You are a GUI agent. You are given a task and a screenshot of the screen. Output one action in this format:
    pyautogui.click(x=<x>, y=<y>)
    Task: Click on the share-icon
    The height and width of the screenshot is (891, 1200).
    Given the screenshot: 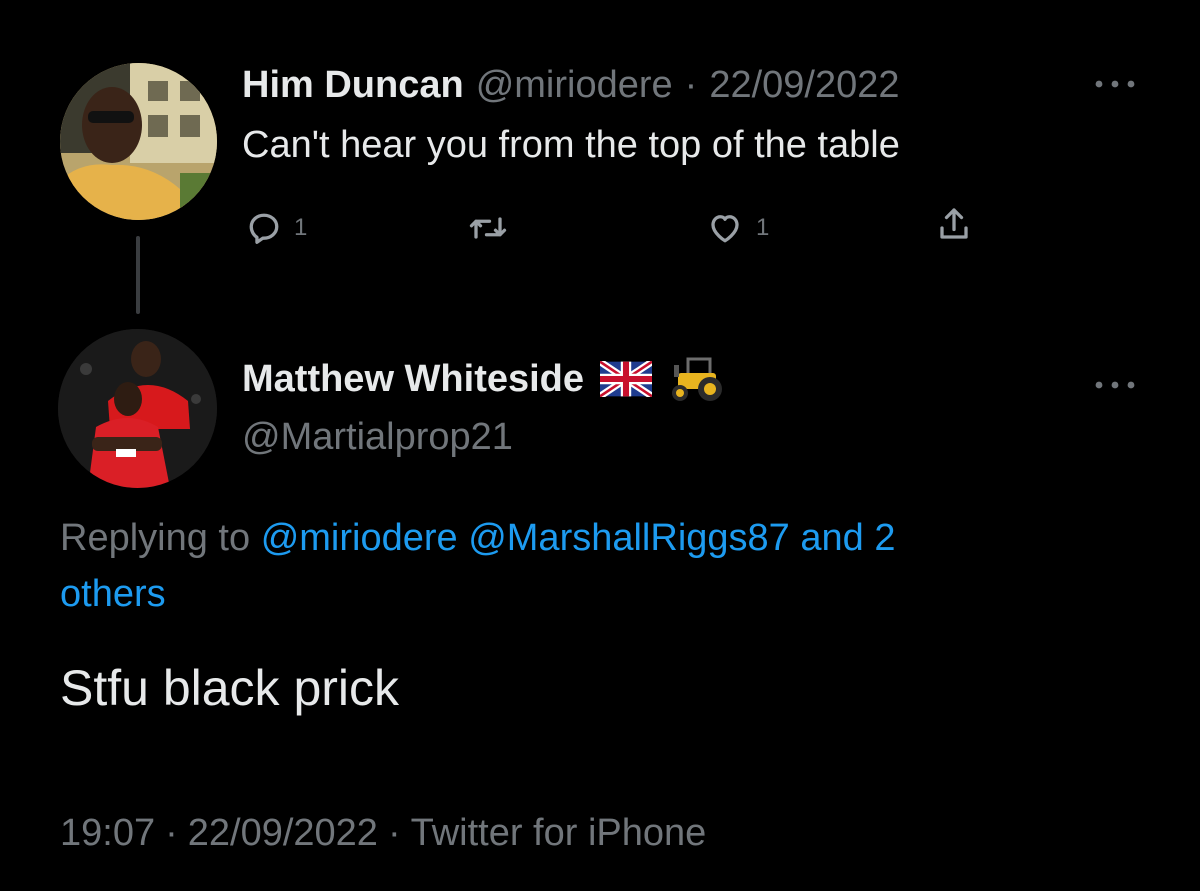 What is the action you would take?
    pyautogui.click(x=954, y=223)
    